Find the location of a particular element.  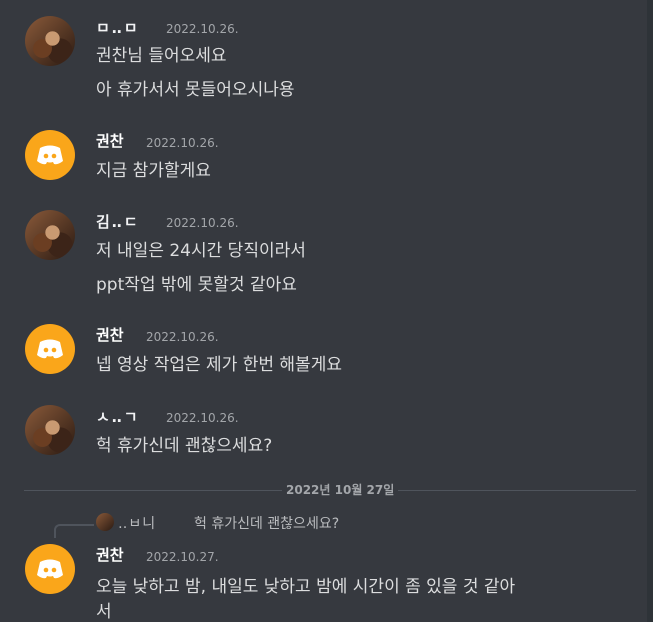

reply-spine is located at coordinates (74, 531).